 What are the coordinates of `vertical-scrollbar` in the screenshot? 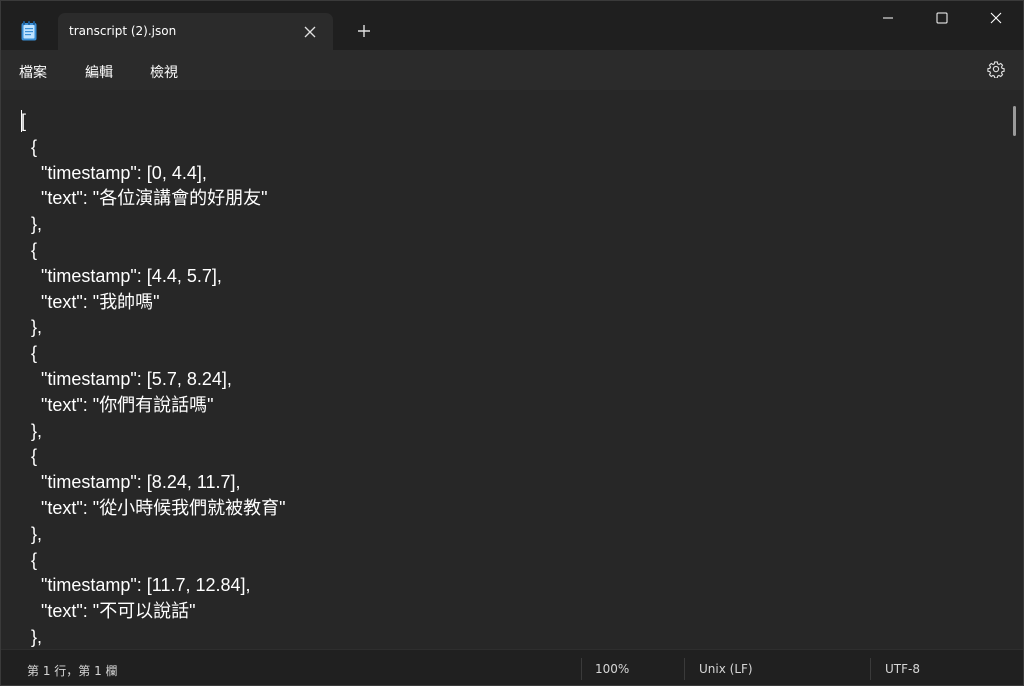 It's located at (1014, 121).